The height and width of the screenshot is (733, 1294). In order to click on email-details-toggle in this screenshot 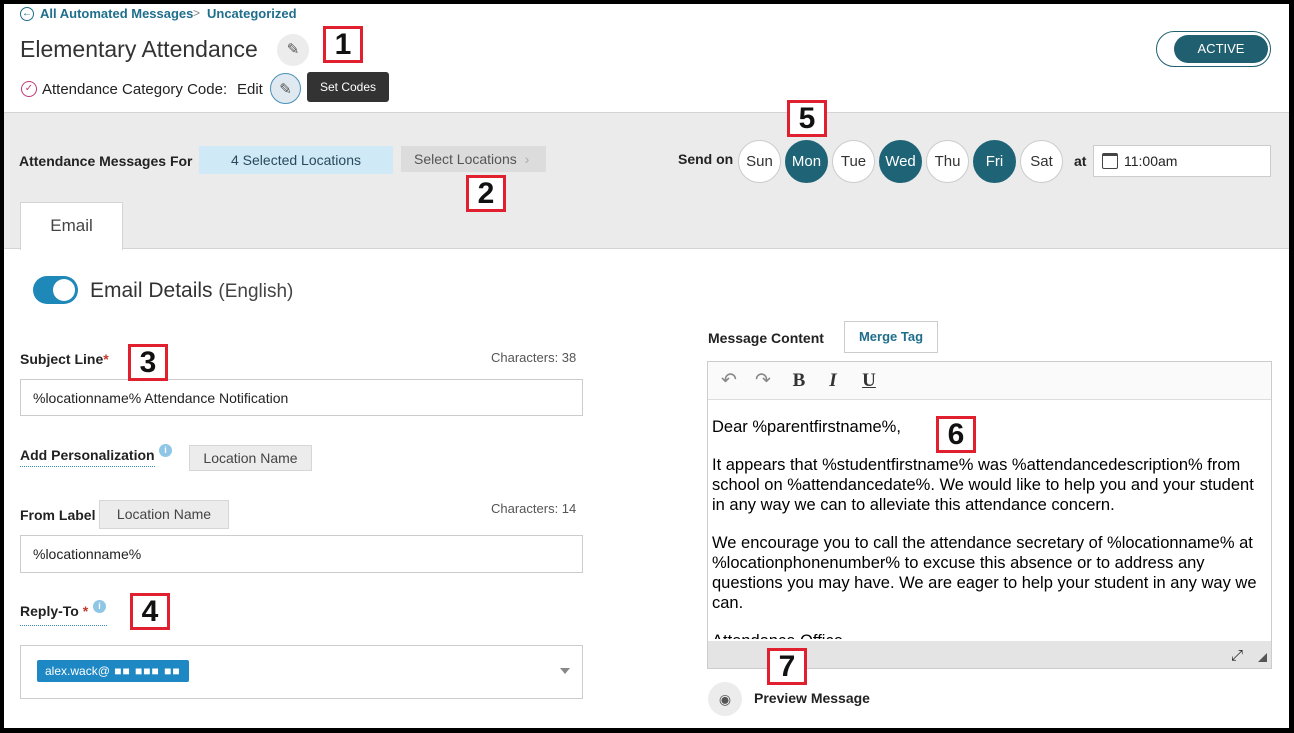, I will do `click(55, 290)`.